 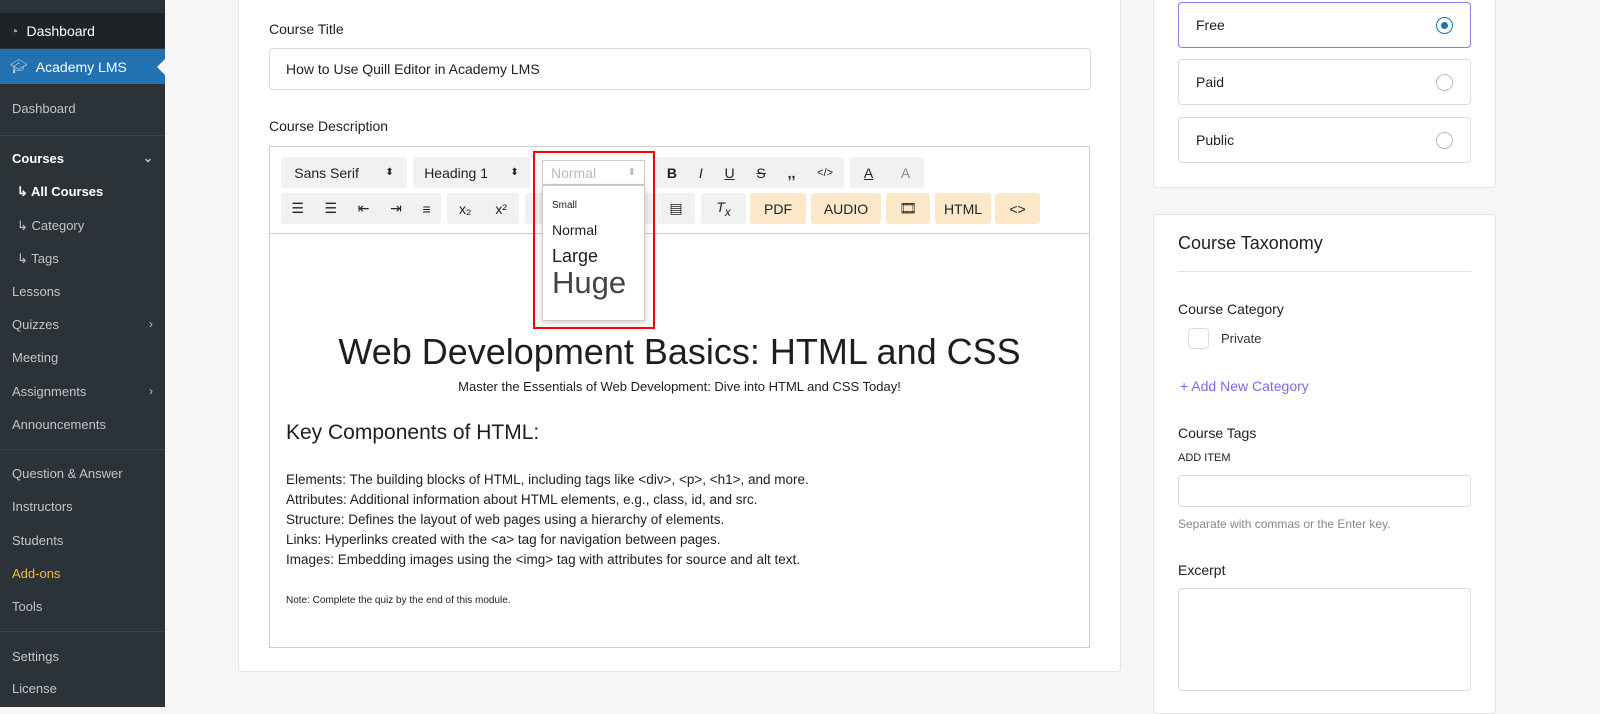 What do you see at coordinates (426, 209) in the screenshot?
I see `align-icon: ≡` at bounding box center [426, 209].